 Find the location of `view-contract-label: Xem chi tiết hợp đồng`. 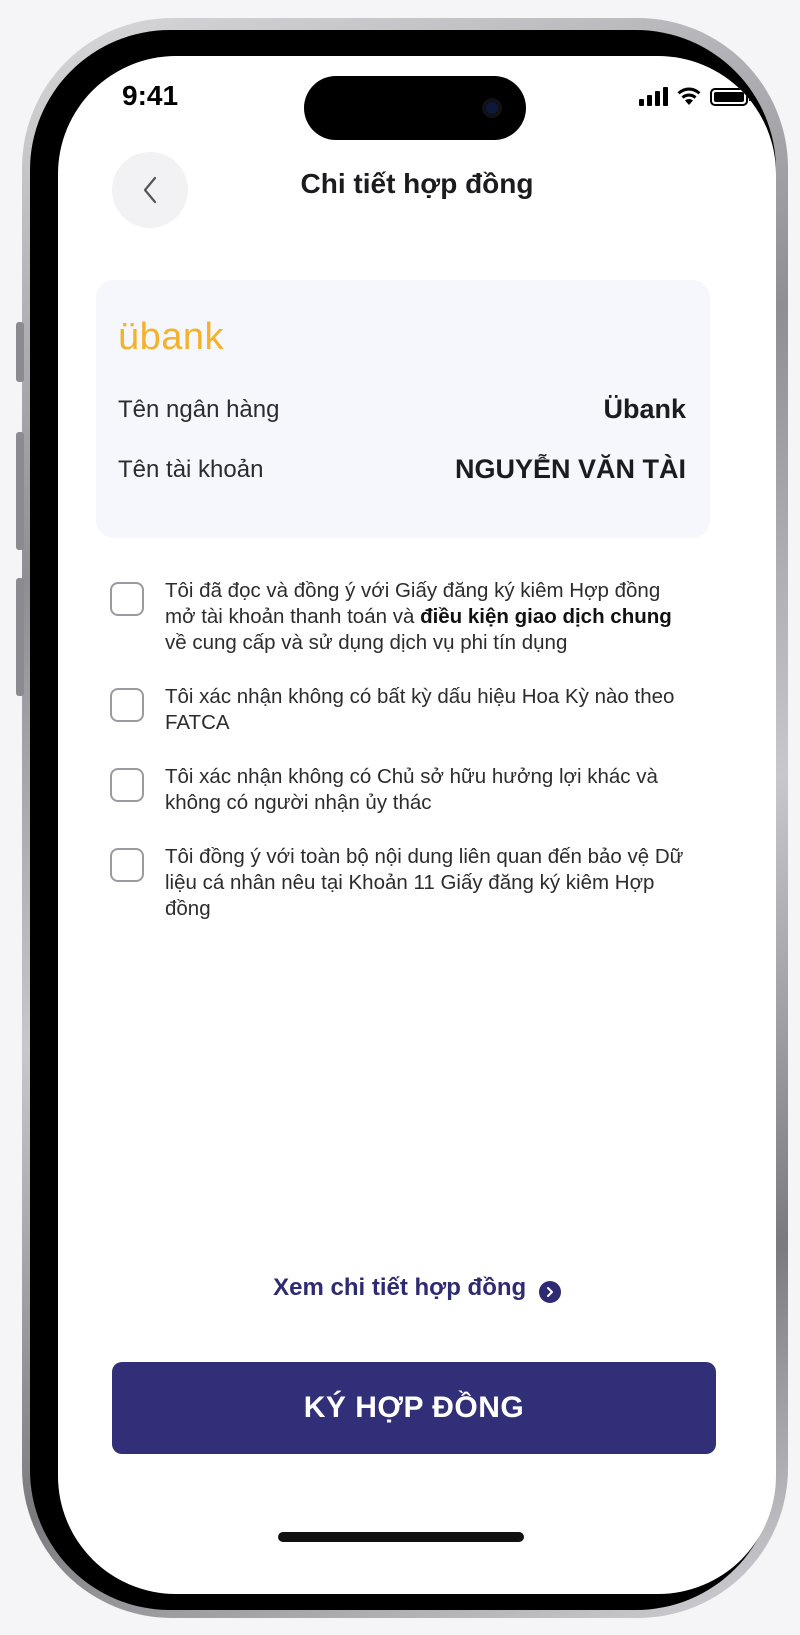

view-contract-label: Xem chi tiết hợp đồng is located at coordinates (400, 1287).